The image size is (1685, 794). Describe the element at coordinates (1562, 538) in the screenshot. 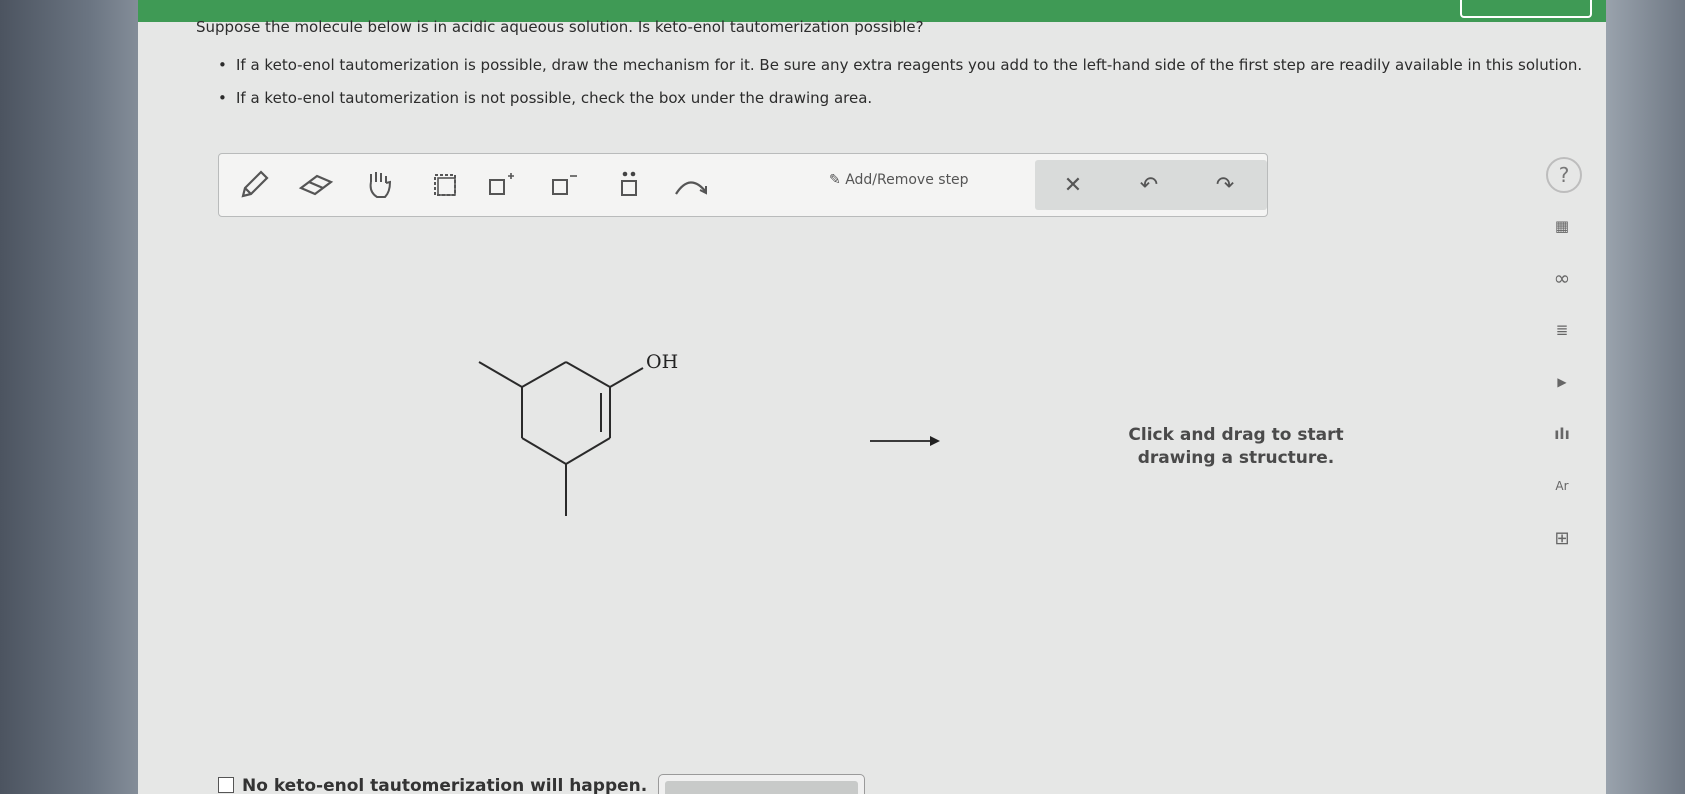

I see `data-table-icon: ⊞` at that location.